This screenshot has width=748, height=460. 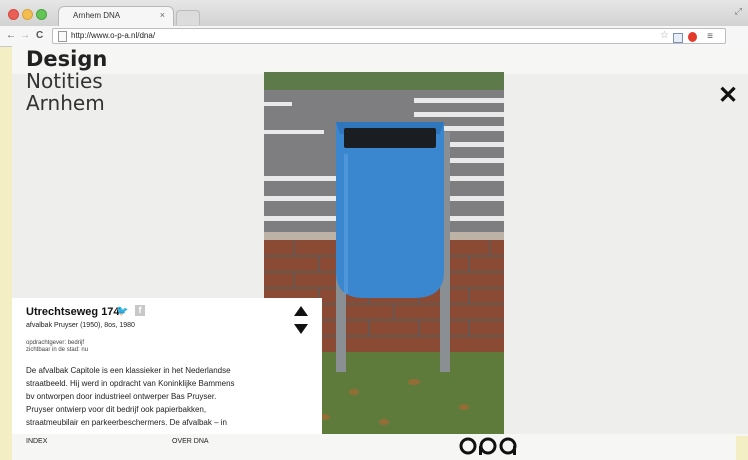 I want to click on page-footer: INDEX OVER DNA, so click(x=380, y=447).